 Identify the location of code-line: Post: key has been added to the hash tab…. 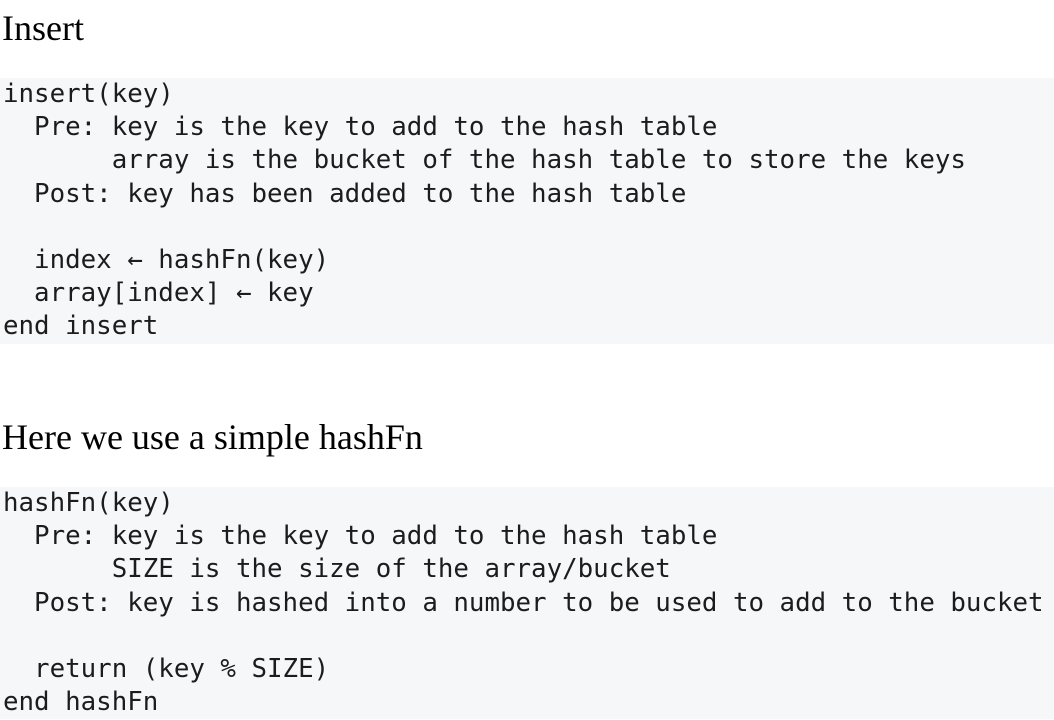
(345, 193).